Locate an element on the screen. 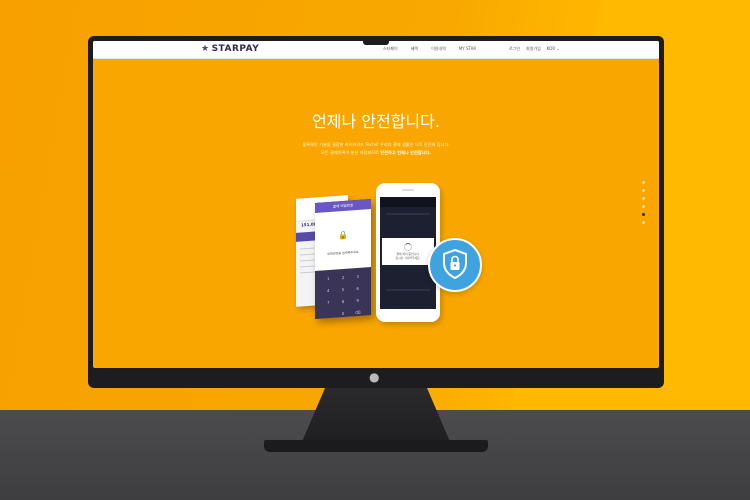  key: 6 is located at coordinates (357, 288).